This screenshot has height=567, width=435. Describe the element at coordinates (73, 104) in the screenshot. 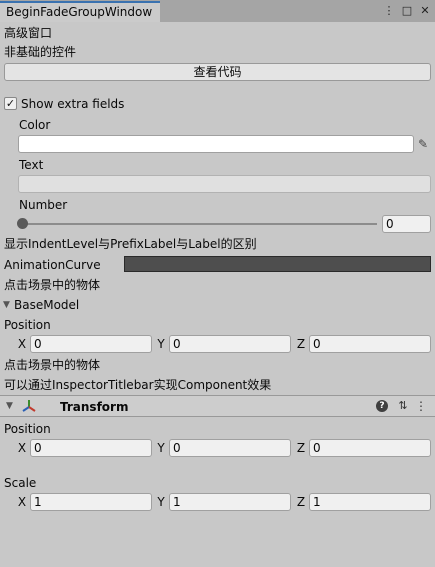

I see `show-extra-fields-label: Show extra fields` at that location.